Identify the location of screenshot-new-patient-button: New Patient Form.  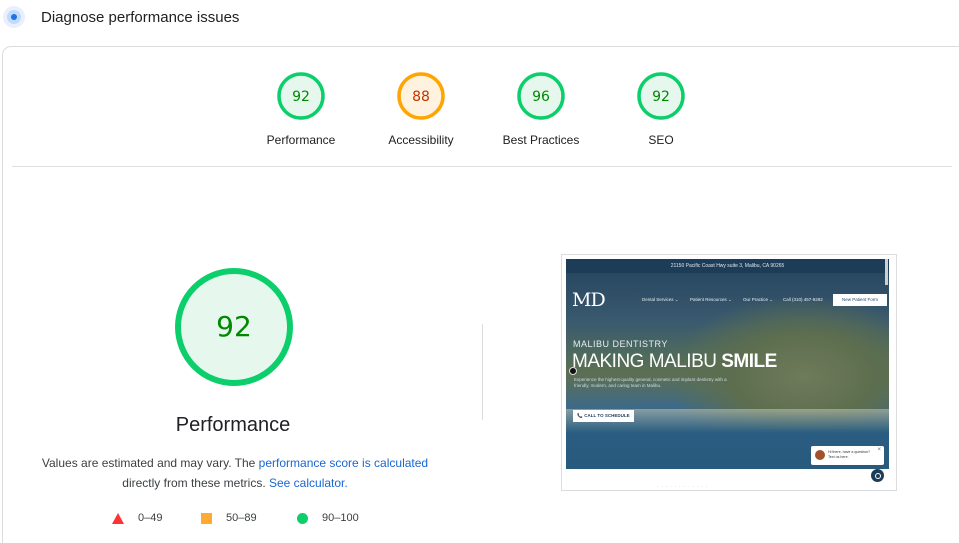
(860, 300).